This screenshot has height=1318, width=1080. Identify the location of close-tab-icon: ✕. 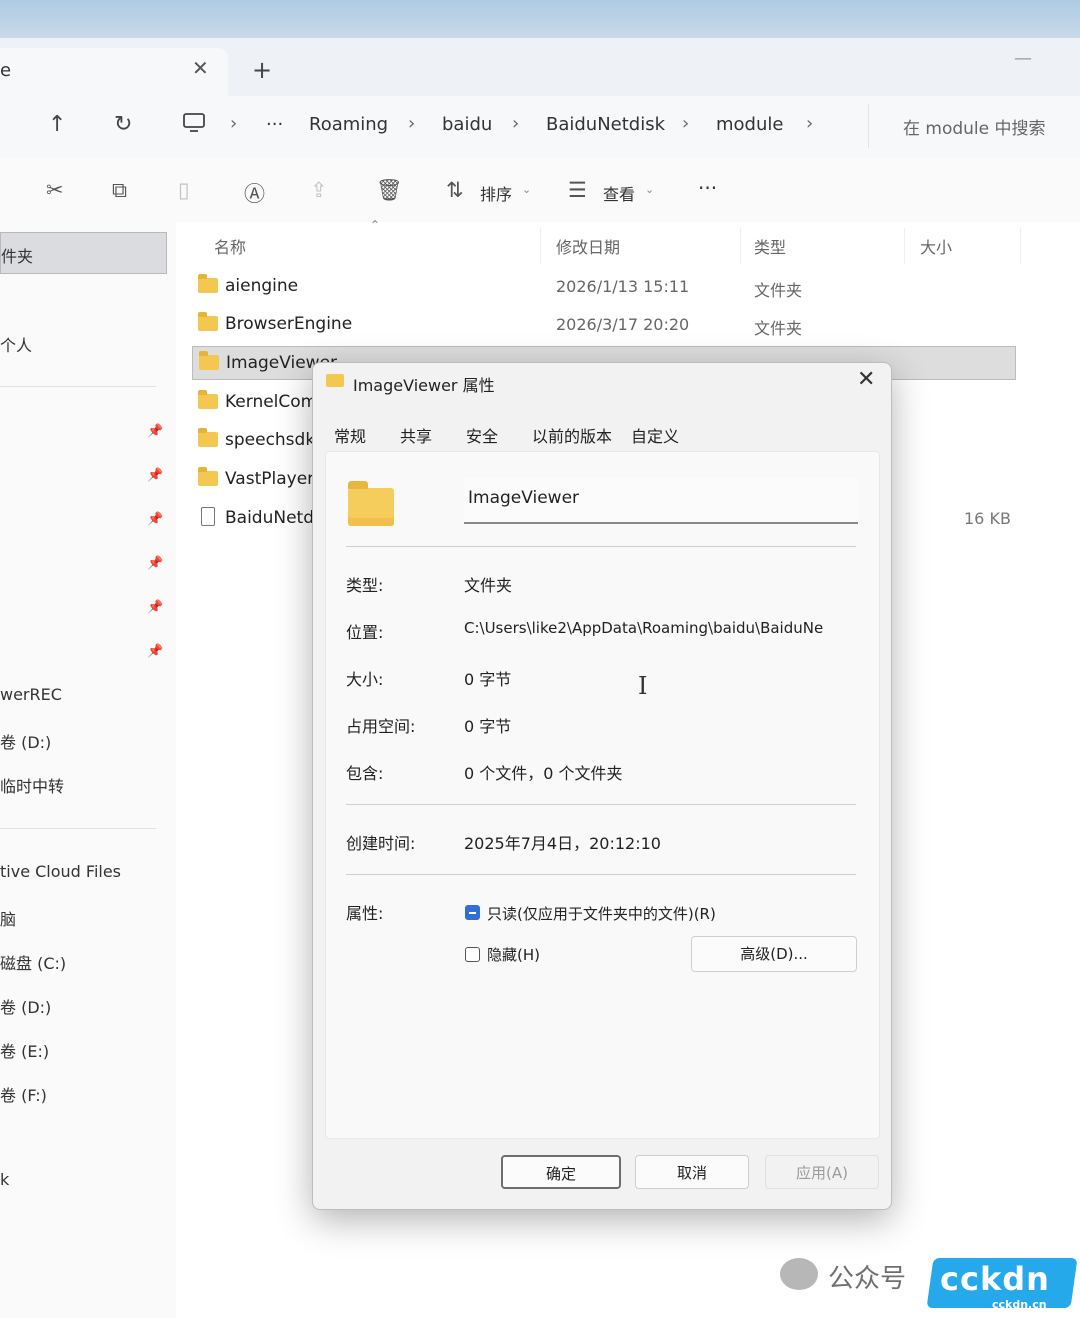
(200, 68).